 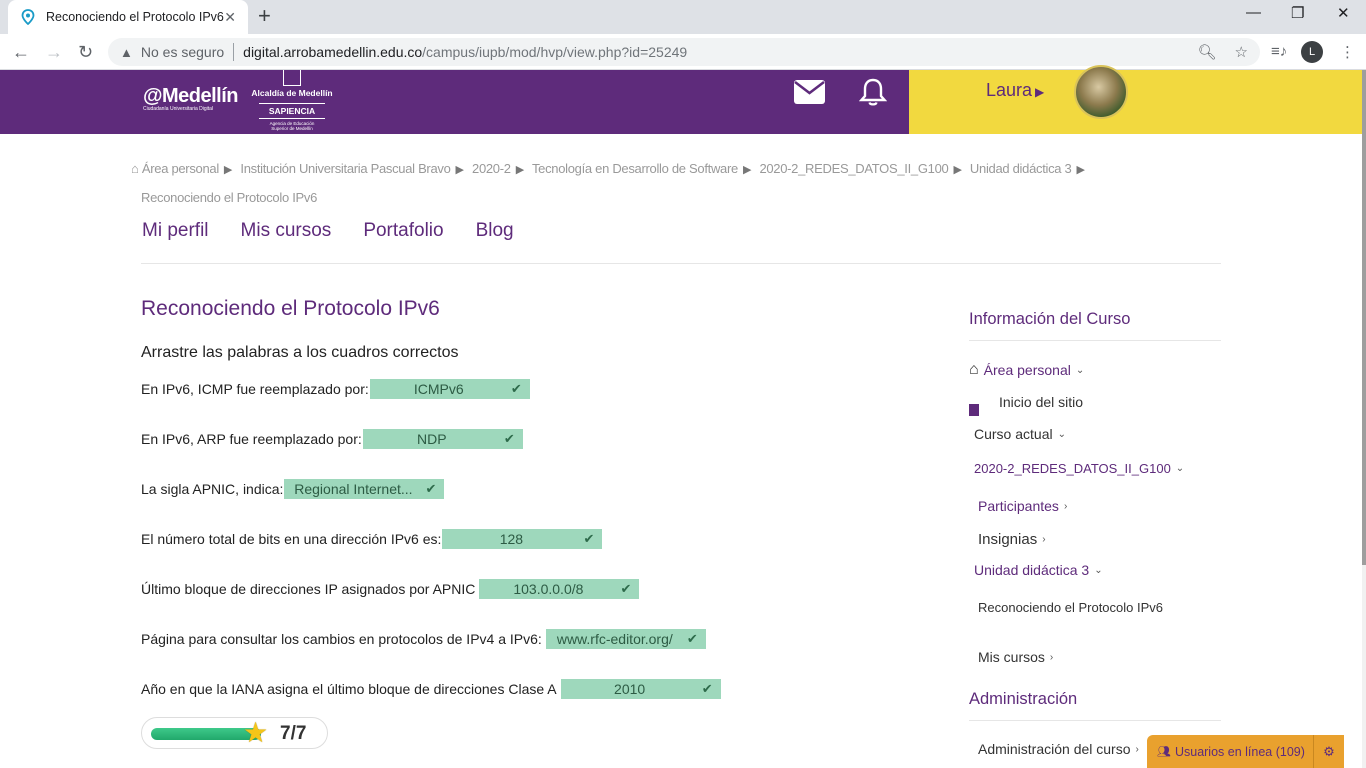 I want to click on sidebar-item-course: 2020-2_REDES_DATOS_II_G100 ⌄, so click(x=1079, y=468).